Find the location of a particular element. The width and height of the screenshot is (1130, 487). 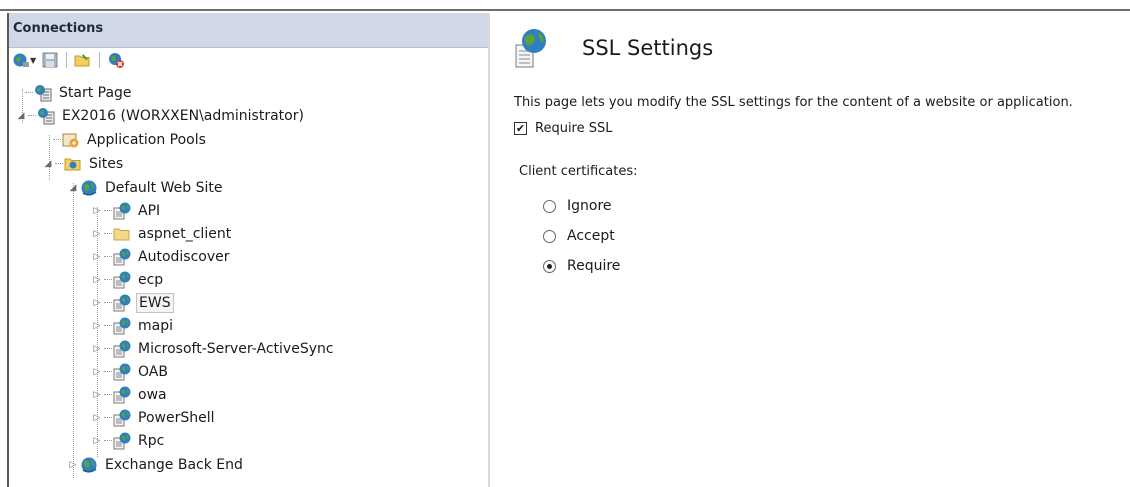

tree-node-default-web-site: ◢ Default Web Site is located at coordinates (145, 187).